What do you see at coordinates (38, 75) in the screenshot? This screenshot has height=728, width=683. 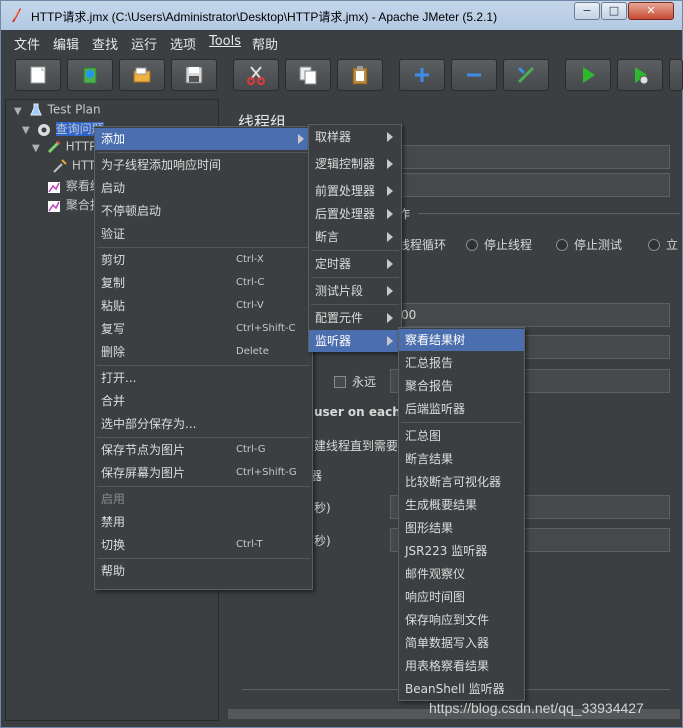 I see `new-button` at bounding box center [38, 75].